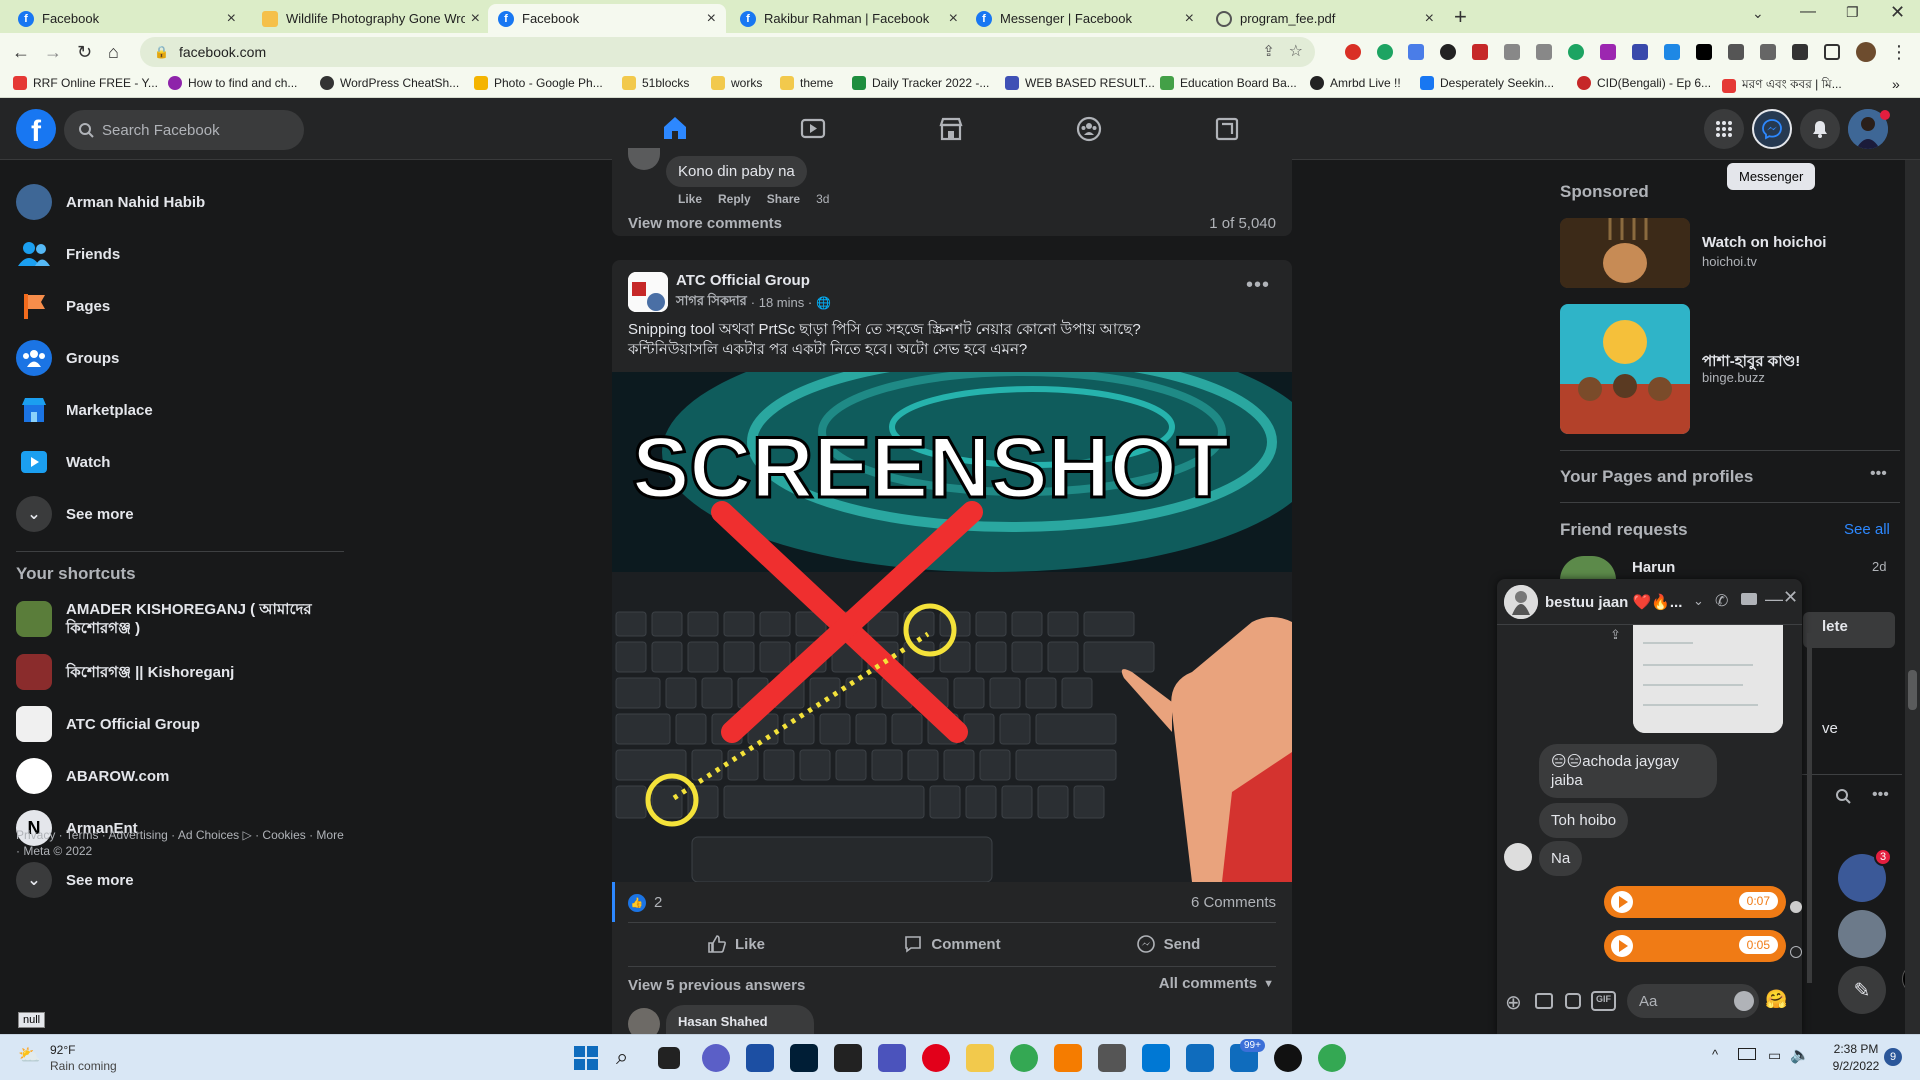  What do you see at coordinates (1772, 129) in the screenshot?
I see `messenger-button` at bounding box center [1772, 129].